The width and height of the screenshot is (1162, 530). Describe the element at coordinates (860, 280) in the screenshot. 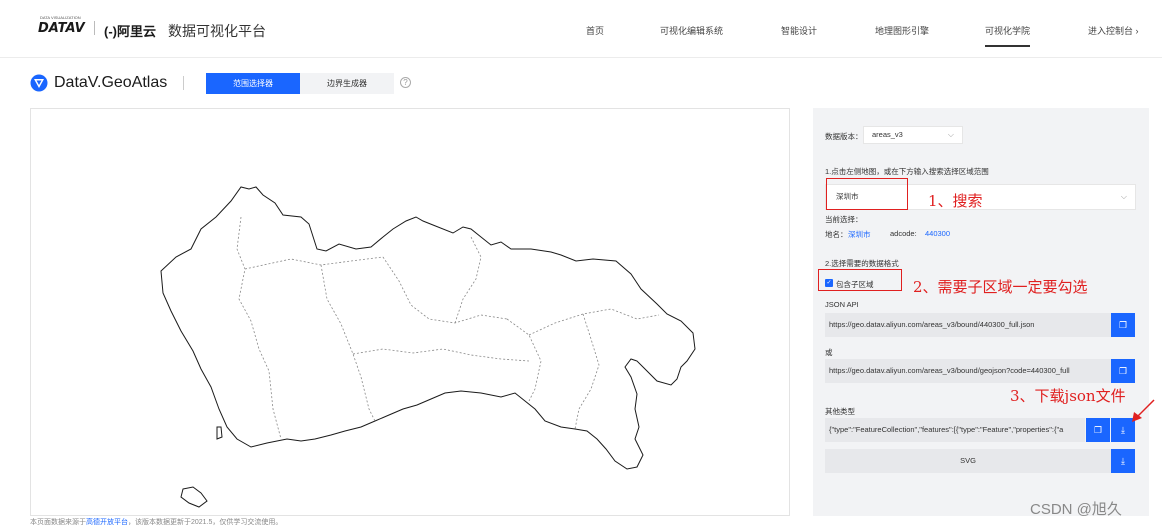

I see `annotation-box-checkbox` at that location.